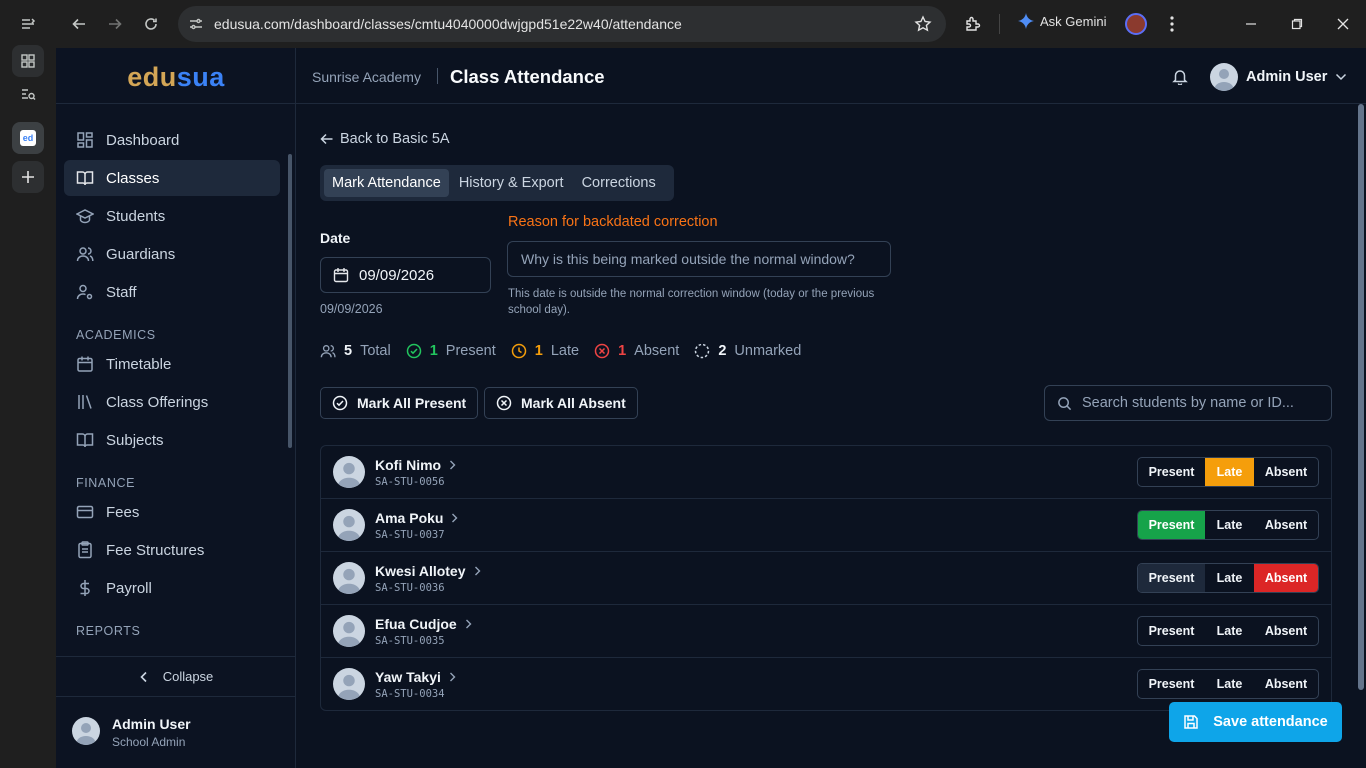 Image resolution: width=1366 pixels, height=768 pixels. Describe the element at coordinates (85, 178) in the screenshot. I see `book-open-icon` at that location.